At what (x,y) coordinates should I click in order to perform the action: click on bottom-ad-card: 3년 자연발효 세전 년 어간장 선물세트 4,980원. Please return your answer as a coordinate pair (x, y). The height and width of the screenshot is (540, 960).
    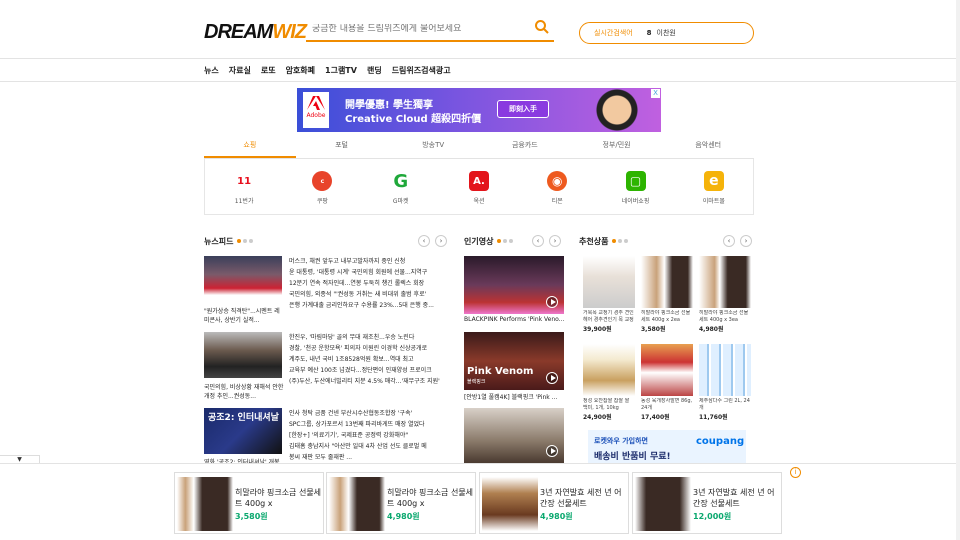
    Looking at the image, I should click on (554, 503).